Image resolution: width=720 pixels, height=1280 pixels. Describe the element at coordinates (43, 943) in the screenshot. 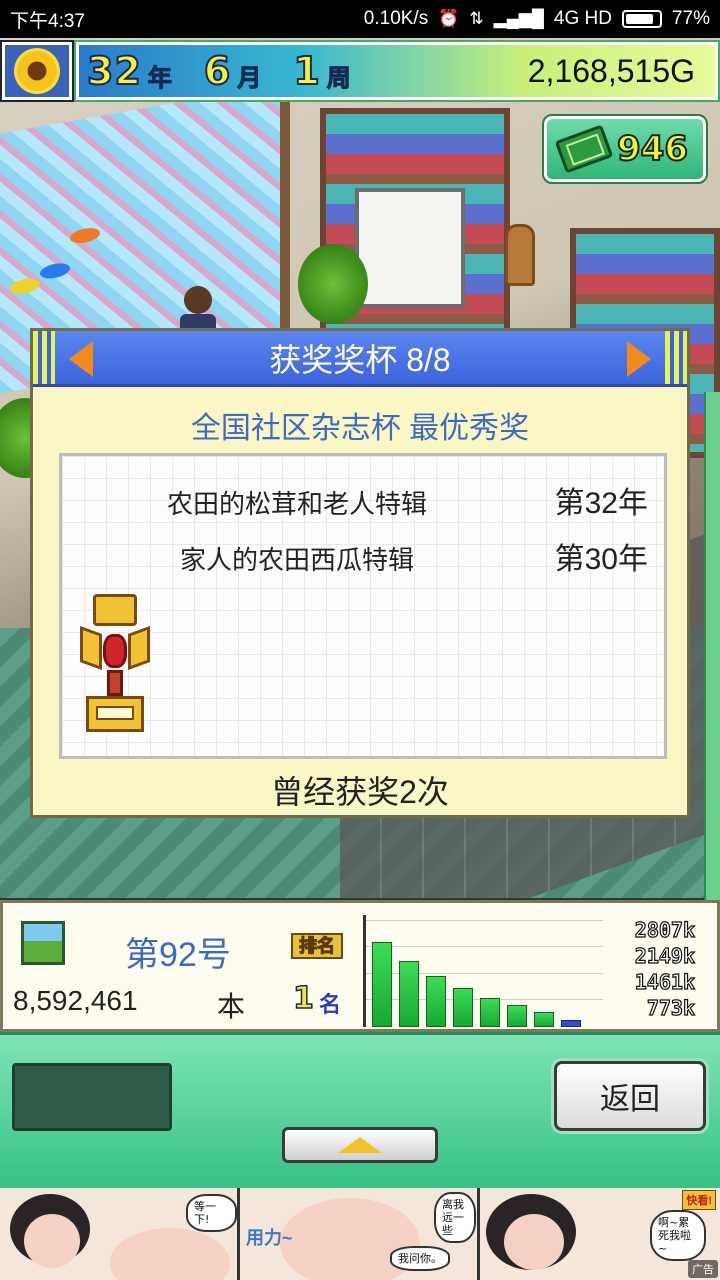

I see `magazine-cover-icon` at that location.